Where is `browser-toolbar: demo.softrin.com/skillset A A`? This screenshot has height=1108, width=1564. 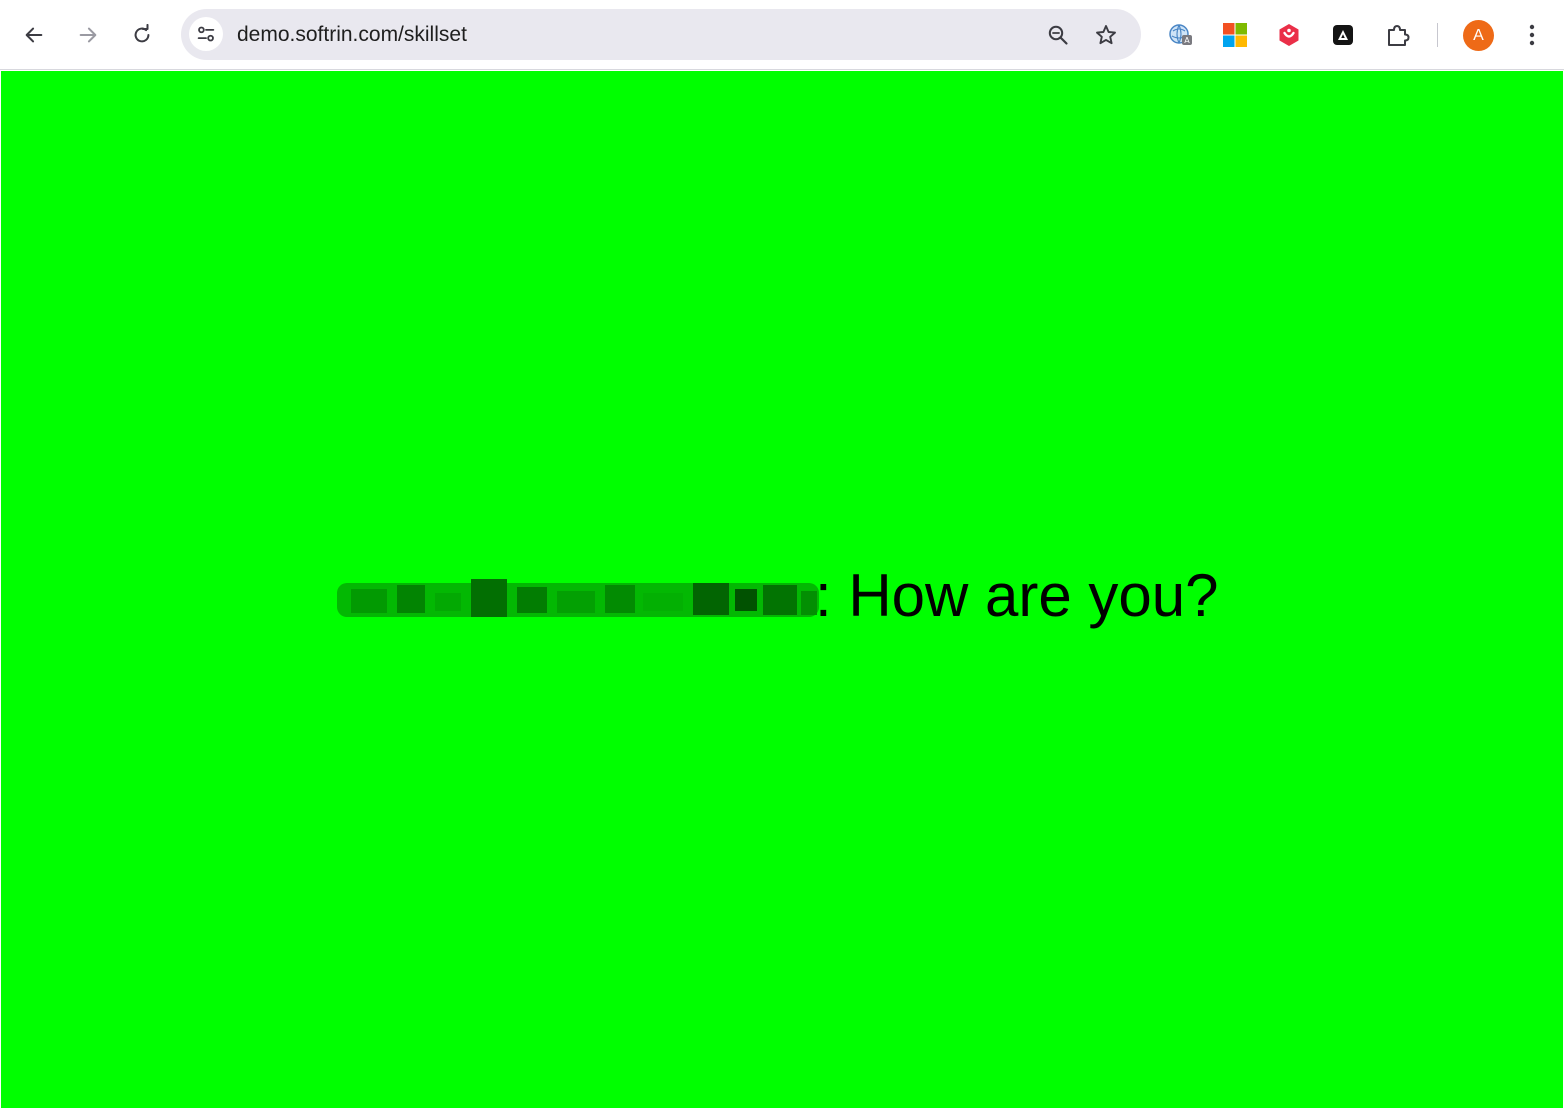 browser-toolbar: demo.softrin.com/skillset A A is located at coordinates (782, 35).